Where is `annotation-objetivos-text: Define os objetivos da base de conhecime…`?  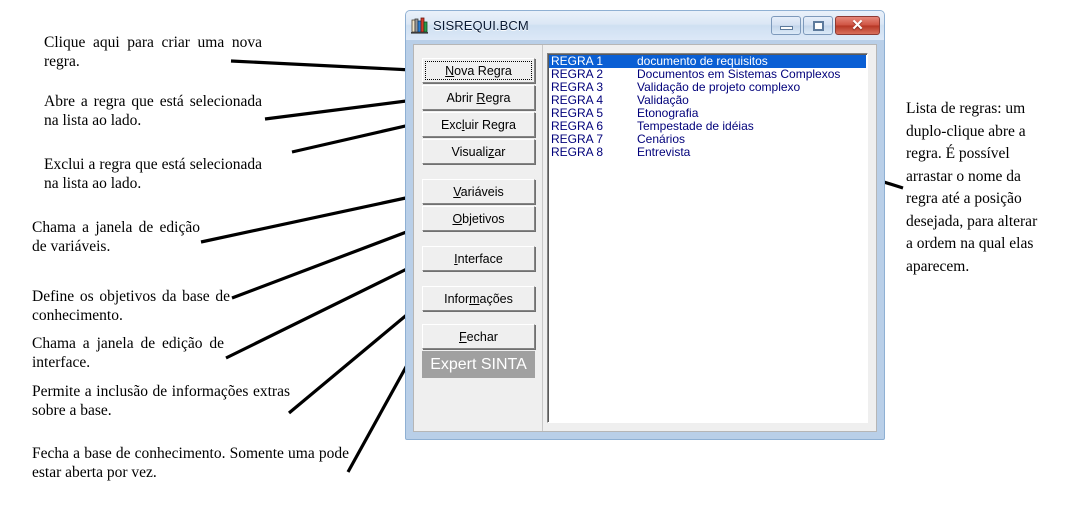
annotation-objetivos-text: Define os objetivos da base de conhecime… is located at coordinates (131, 306).